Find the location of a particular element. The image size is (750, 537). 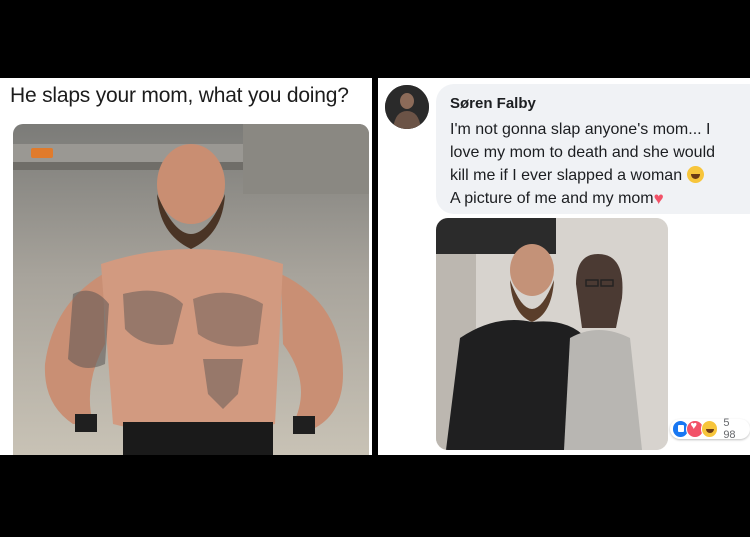

comment-line-4-wrap: A picture of me and my mom♥ is located at coordinates (600, 198).